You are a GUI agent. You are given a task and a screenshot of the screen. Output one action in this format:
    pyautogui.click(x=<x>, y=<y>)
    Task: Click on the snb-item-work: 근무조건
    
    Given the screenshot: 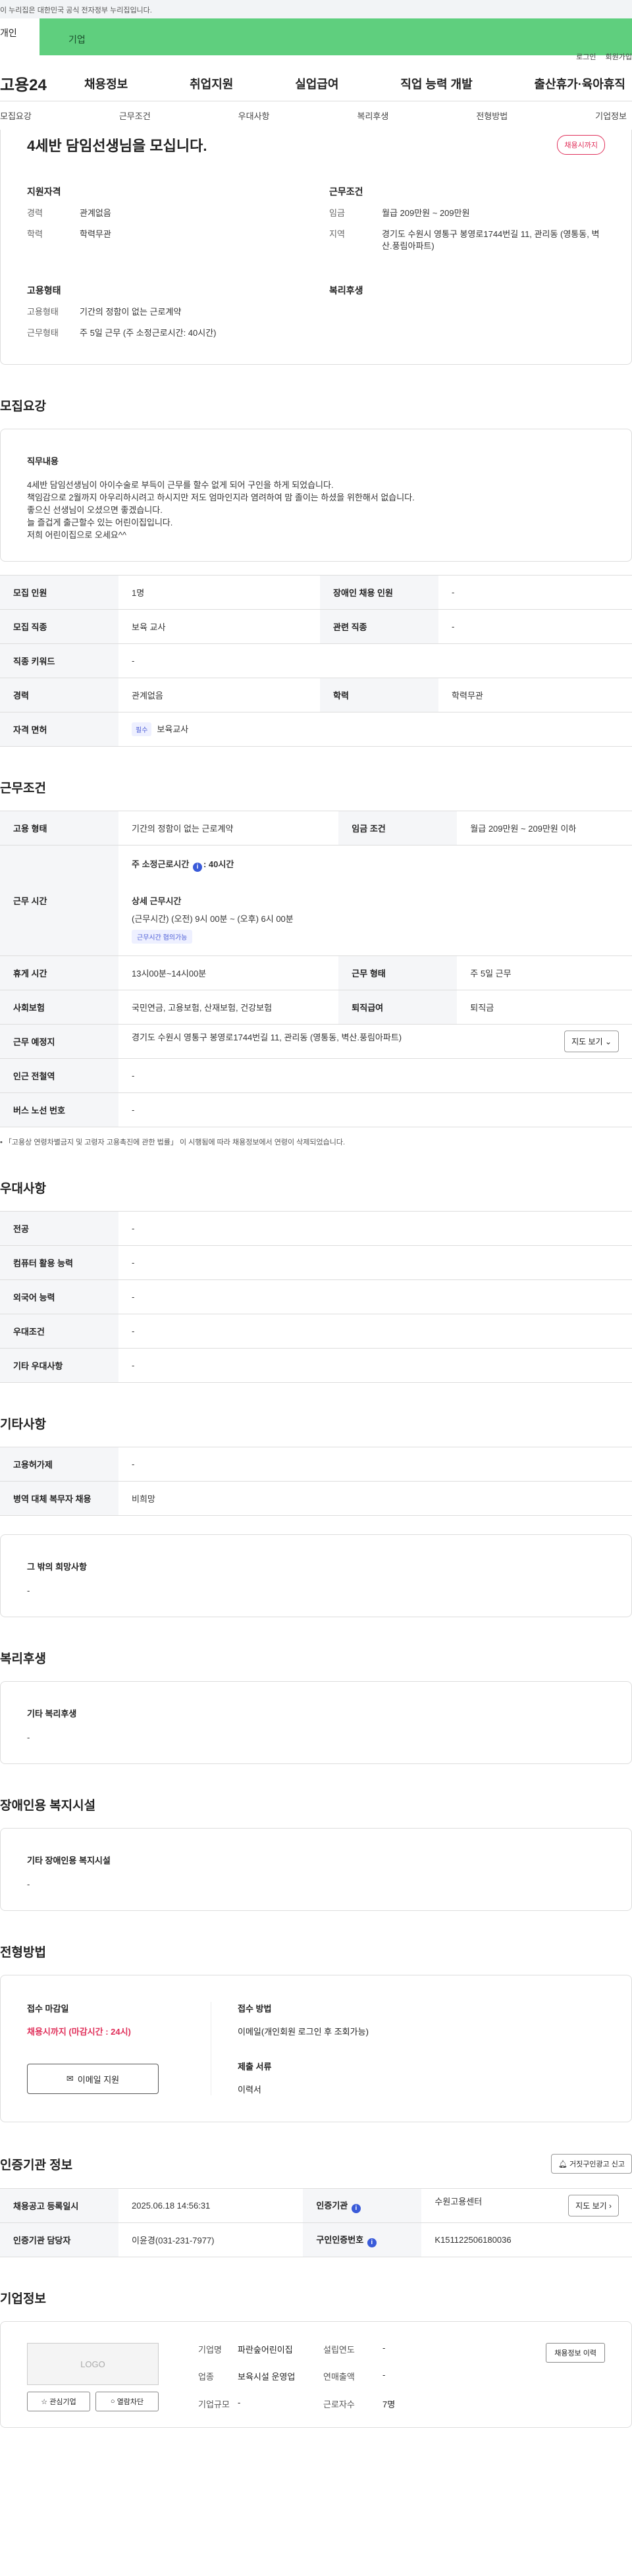 What is the action you would take?
    pyautogui.click(x=135, y=115)
    